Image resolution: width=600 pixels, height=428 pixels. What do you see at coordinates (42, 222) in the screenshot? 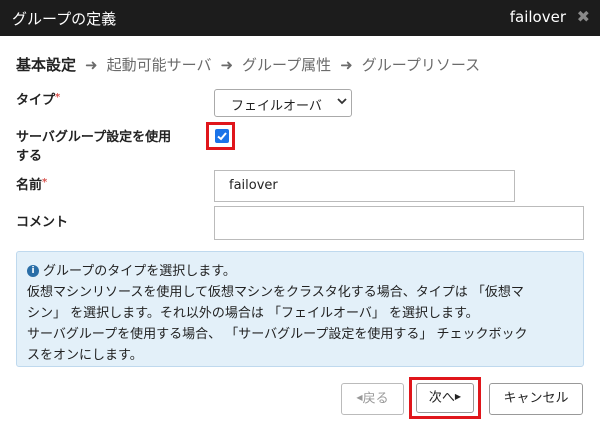
I see `comment-label: コメント` at bounding box center [42, 222].